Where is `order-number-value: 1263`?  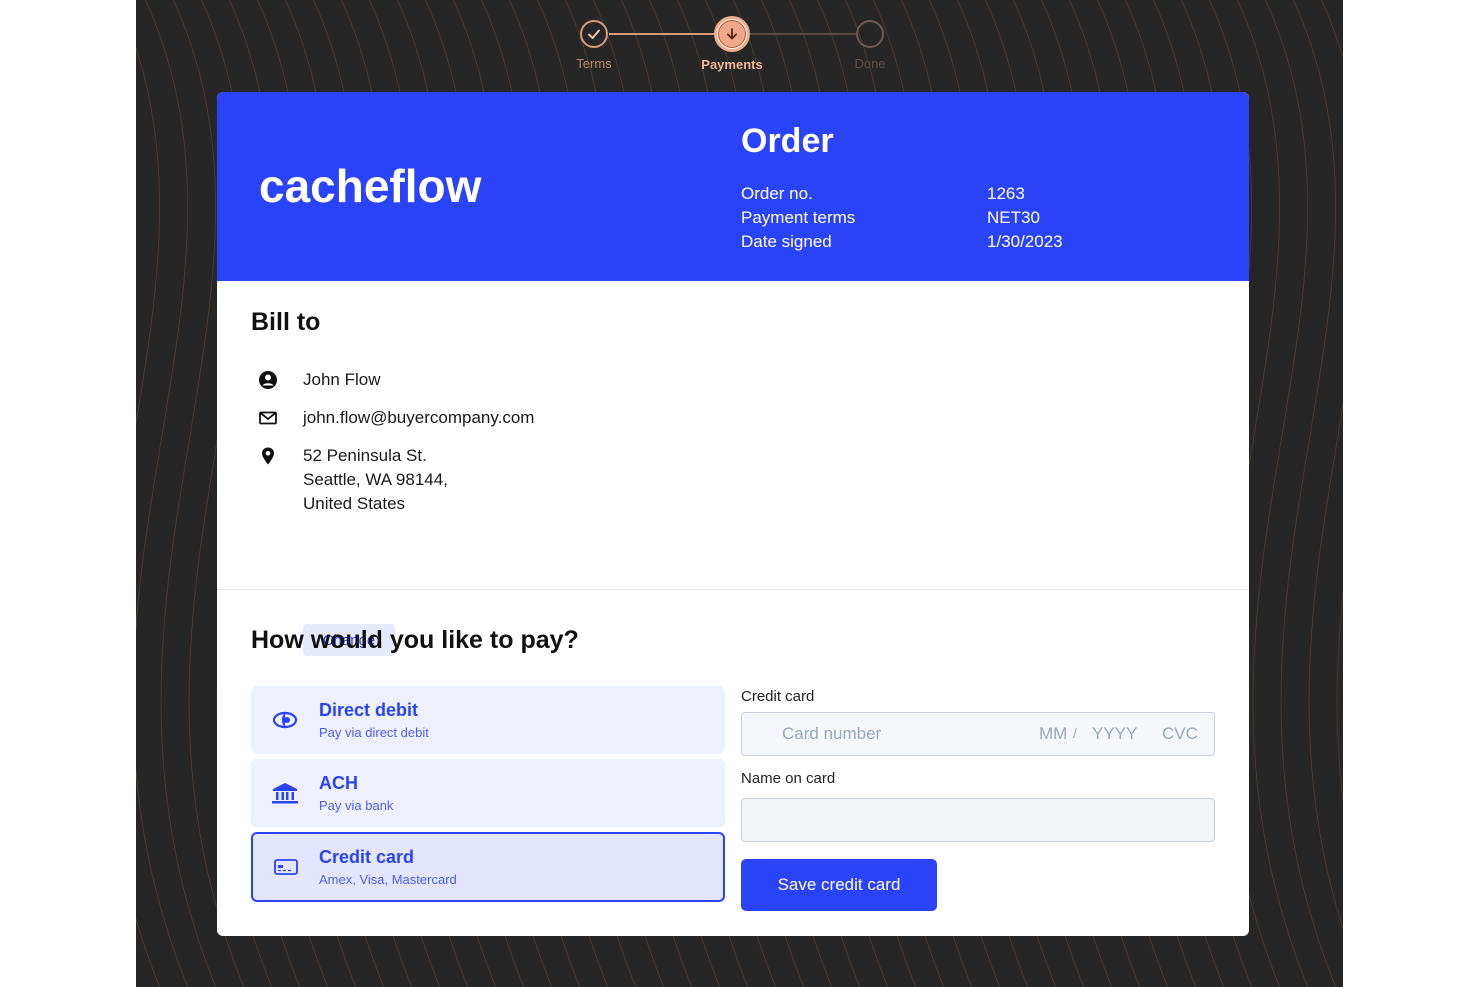 order-number-value: 1263 is located at coordinates (1006, 193).